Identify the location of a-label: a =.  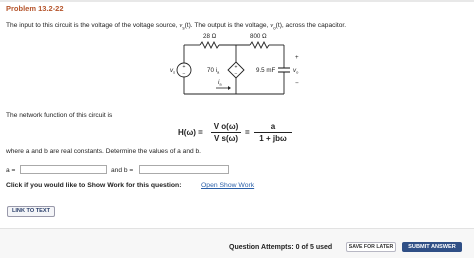
(11, 170).